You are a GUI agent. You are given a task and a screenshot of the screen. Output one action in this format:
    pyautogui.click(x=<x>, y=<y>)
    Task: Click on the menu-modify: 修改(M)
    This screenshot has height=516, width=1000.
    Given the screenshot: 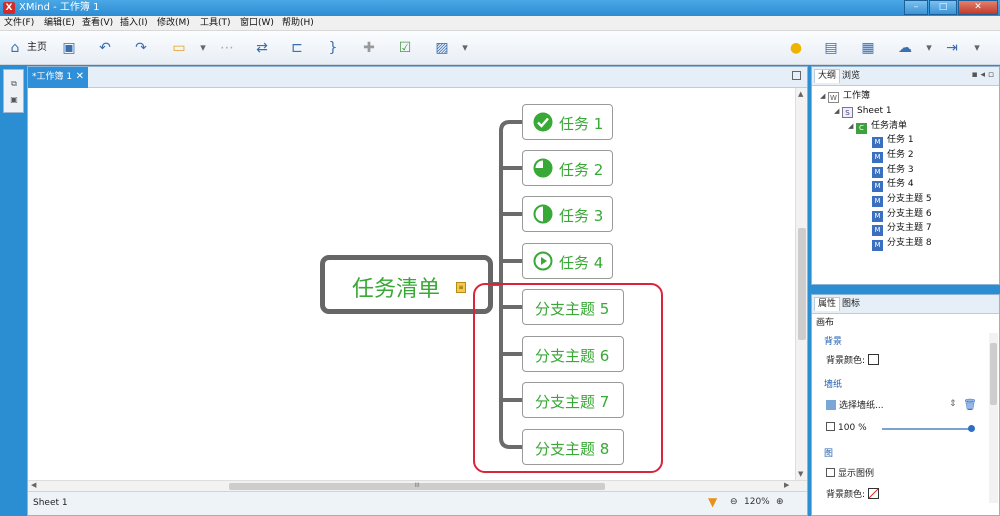 What is the action you would take?
    pyautogui.click(x=173, y=23)
    